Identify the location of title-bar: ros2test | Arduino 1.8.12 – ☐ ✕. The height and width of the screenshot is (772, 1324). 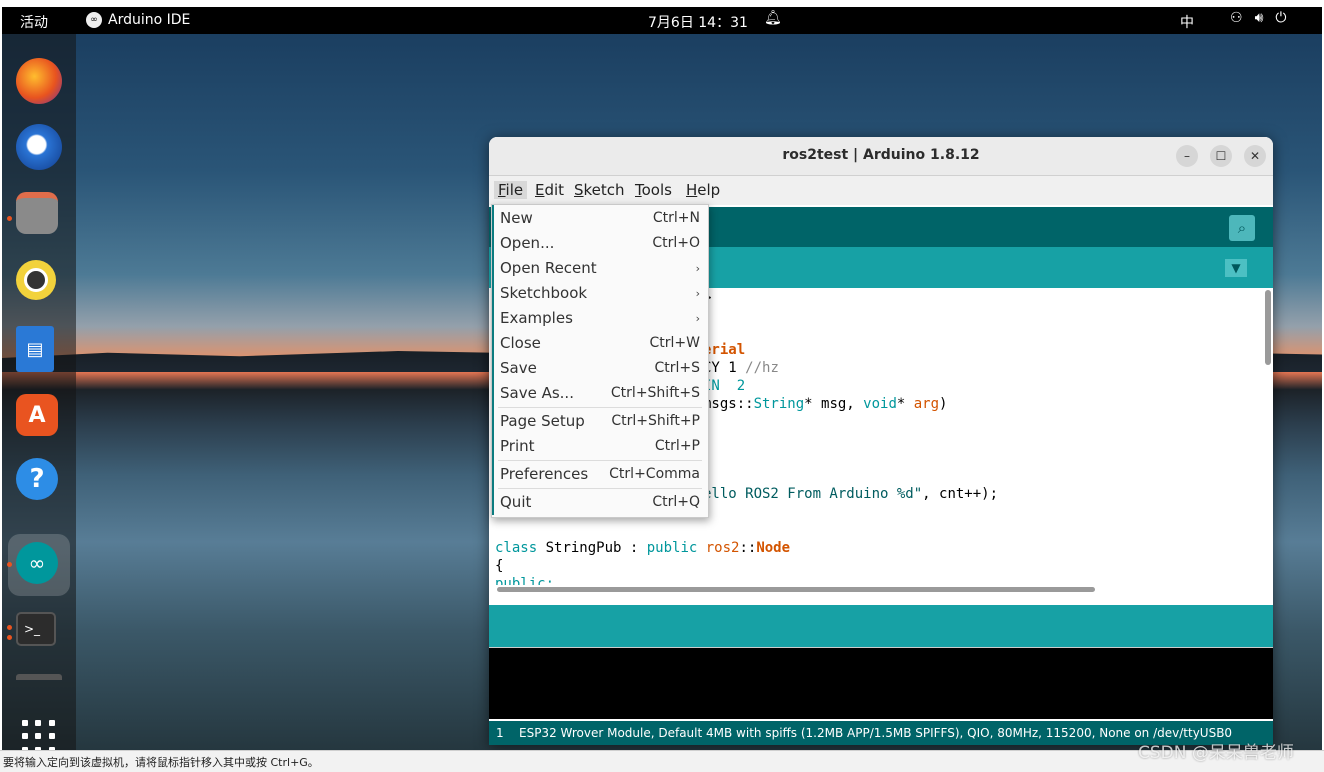
(881, 156).